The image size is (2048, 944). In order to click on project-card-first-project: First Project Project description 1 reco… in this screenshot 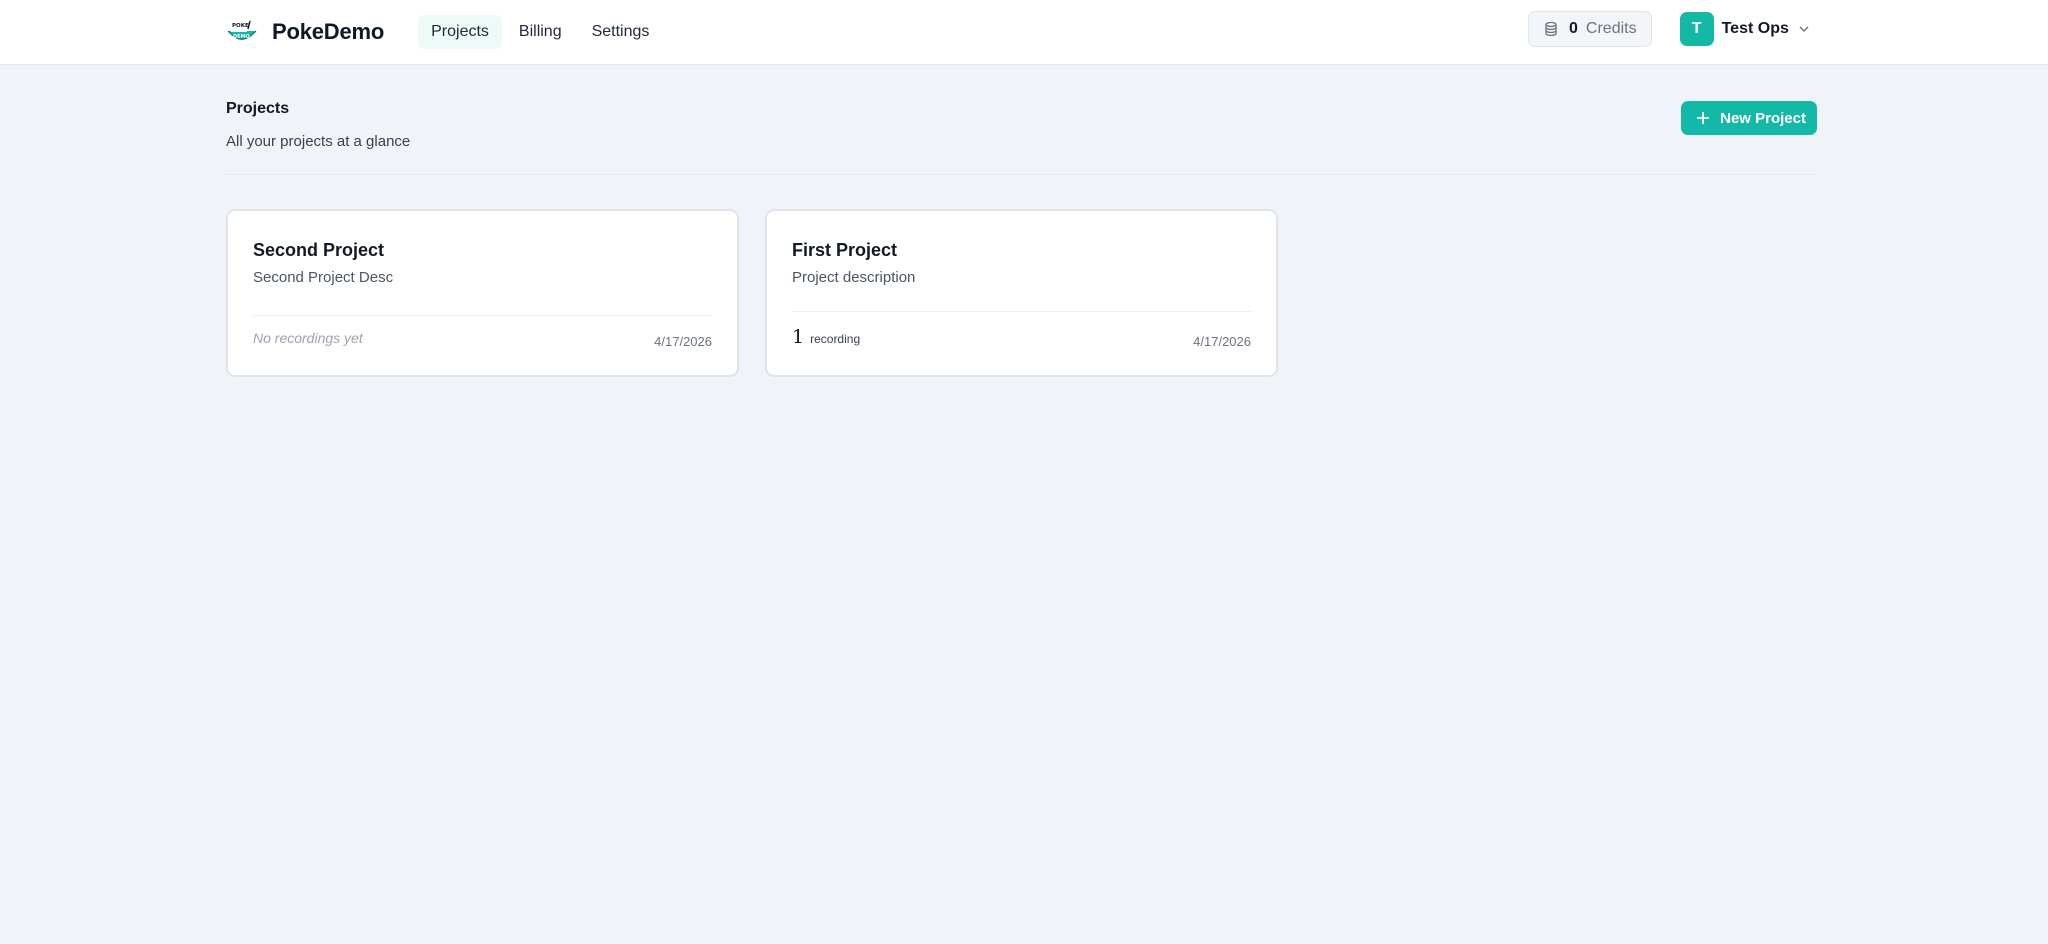, I will do `click(1021, 293)`.